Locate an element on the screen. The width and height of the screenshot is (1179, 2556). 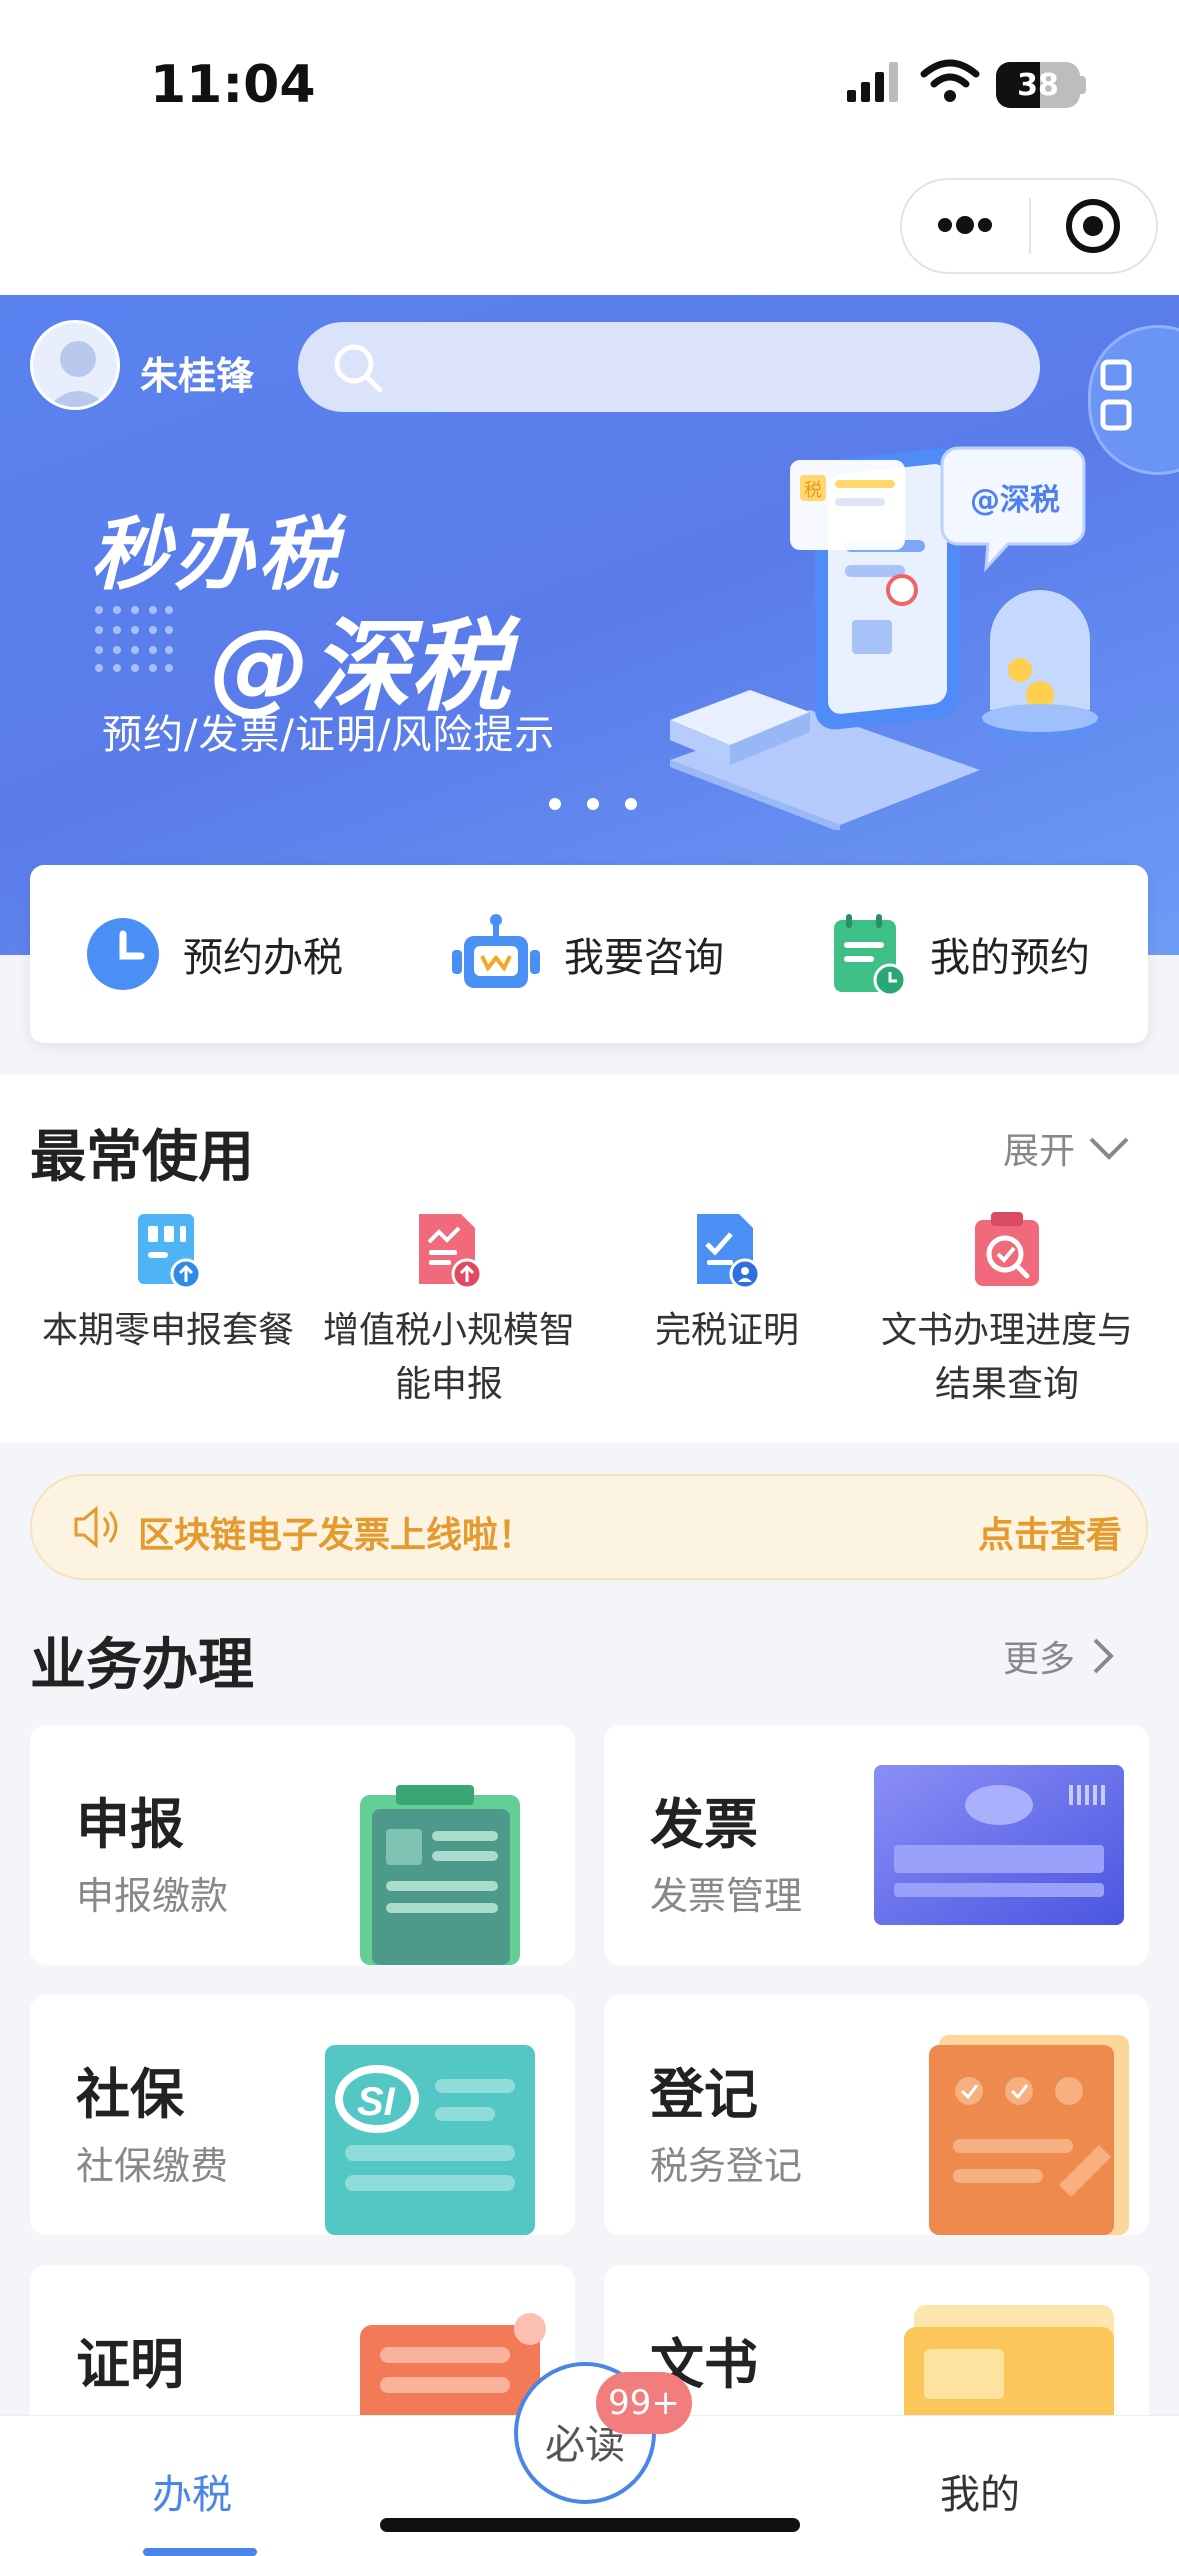
quick-action-consult: 我要咨询 is located at coordinates (587, 954).